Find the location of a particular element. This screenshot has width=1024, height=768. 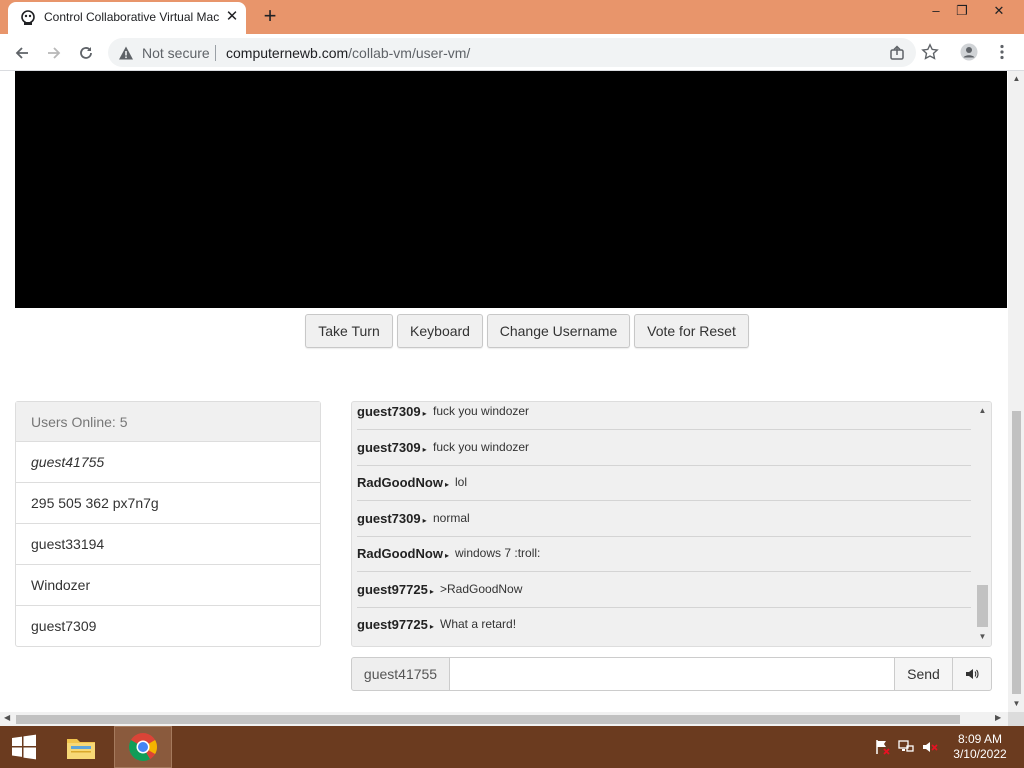

clock-time: 8:09 AM is located at coordinates (980, 739).